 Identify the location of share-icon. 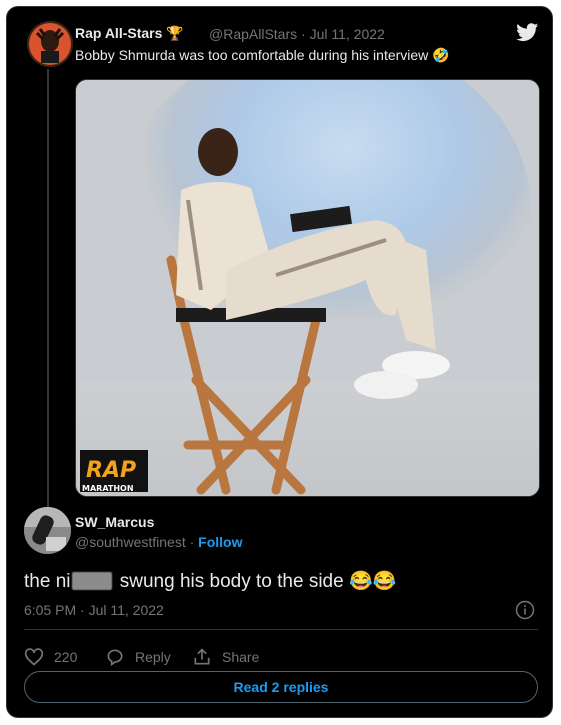
(202, 656).